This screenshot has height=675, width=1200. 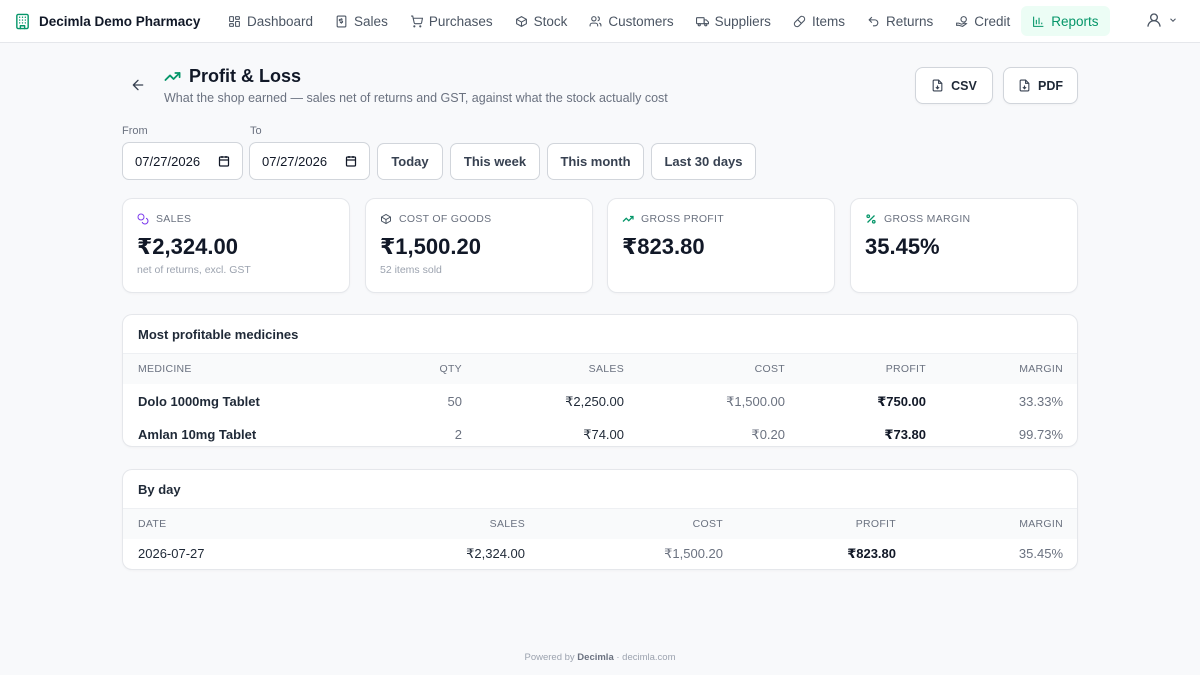 I want to click on preset-this-week-button: This week, so click(x=495, y=161).